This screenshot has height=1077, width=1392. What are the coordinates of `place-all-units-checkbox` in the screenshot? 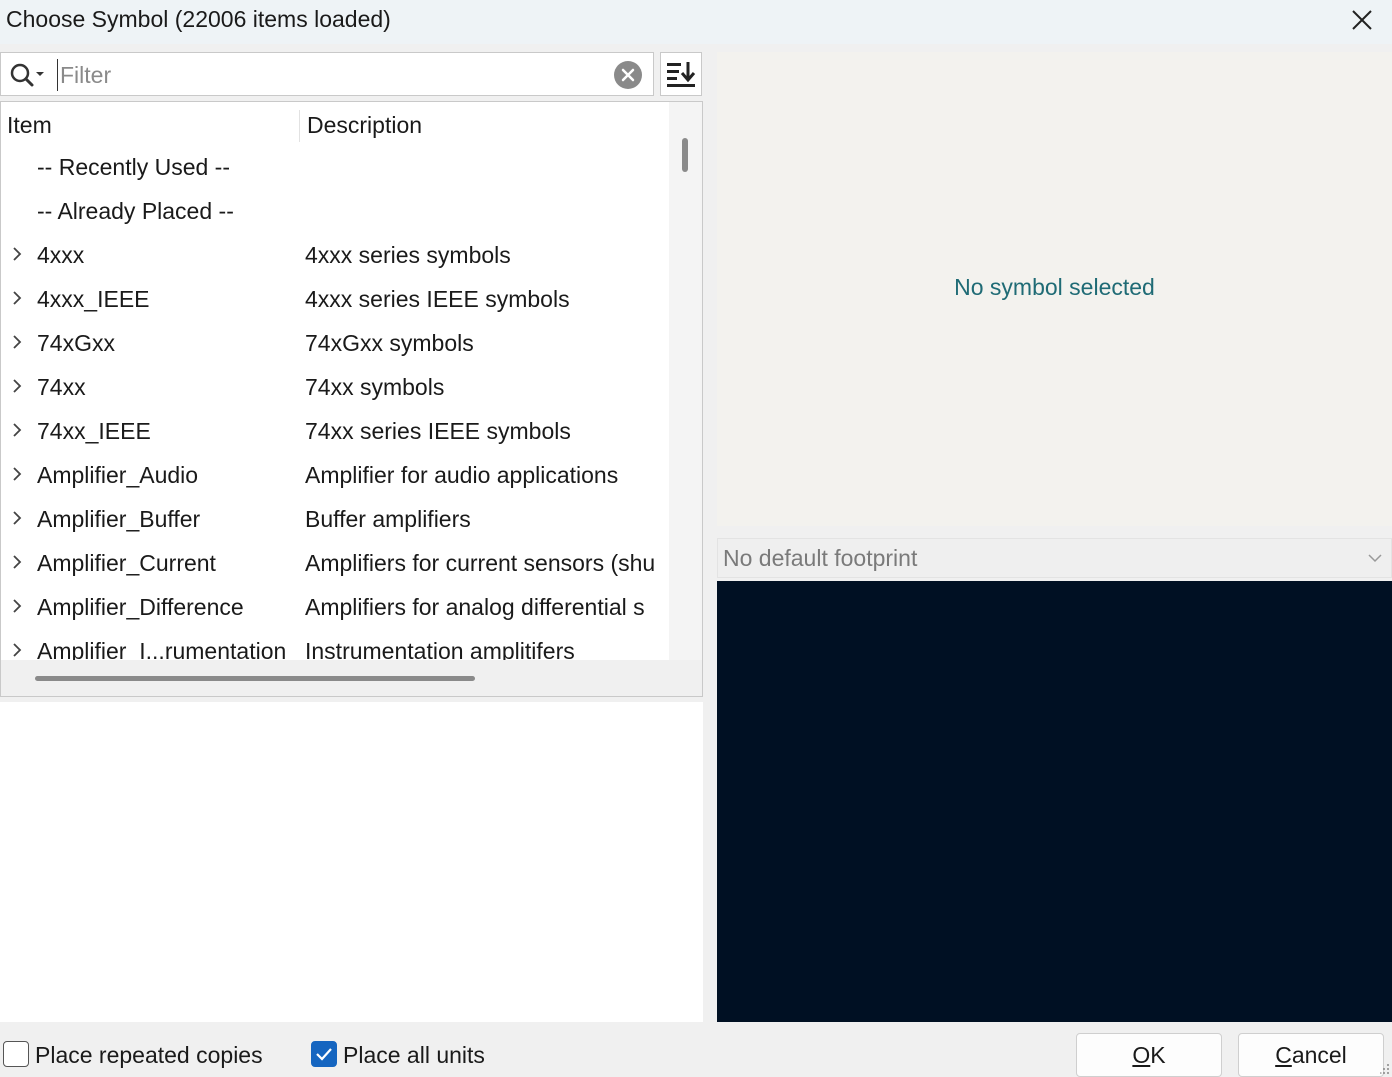 It's located at (324, 1054).